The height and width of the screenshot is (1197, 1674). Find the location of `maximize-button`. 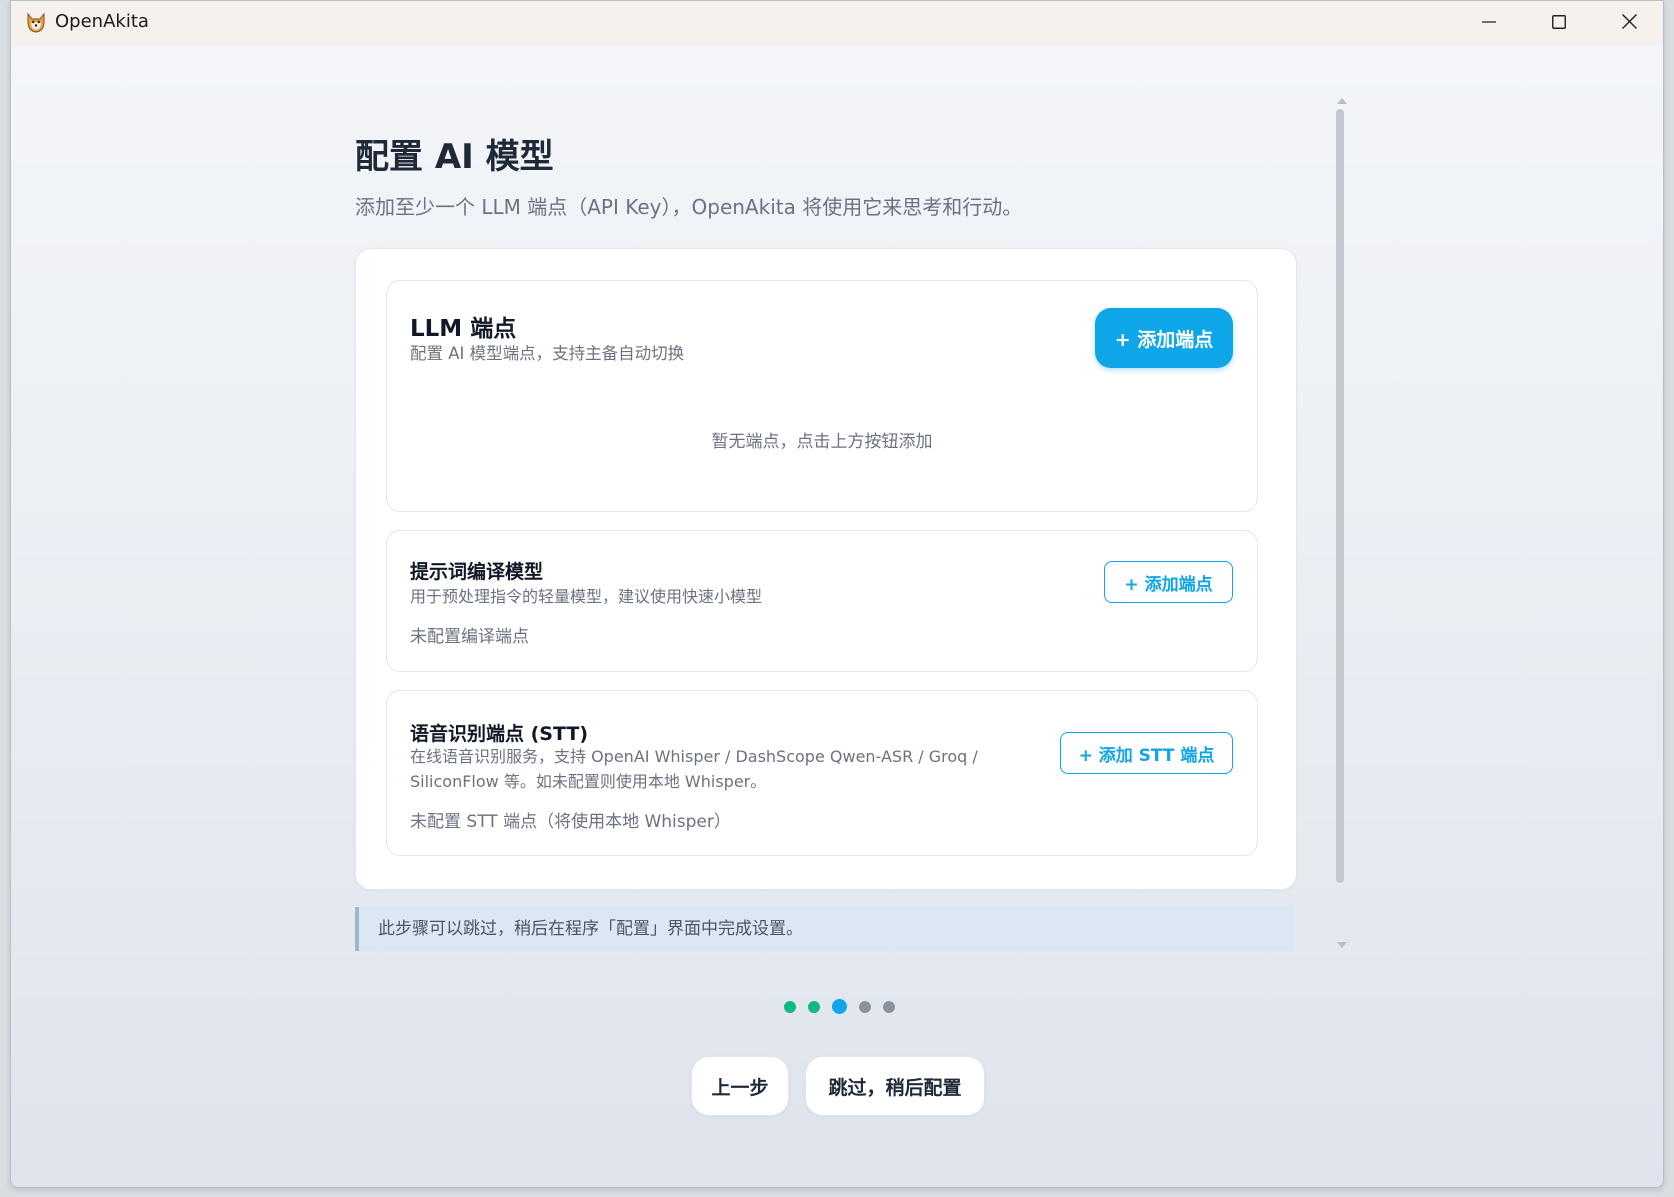

maximize-button is located at coordinates (1559, 23).